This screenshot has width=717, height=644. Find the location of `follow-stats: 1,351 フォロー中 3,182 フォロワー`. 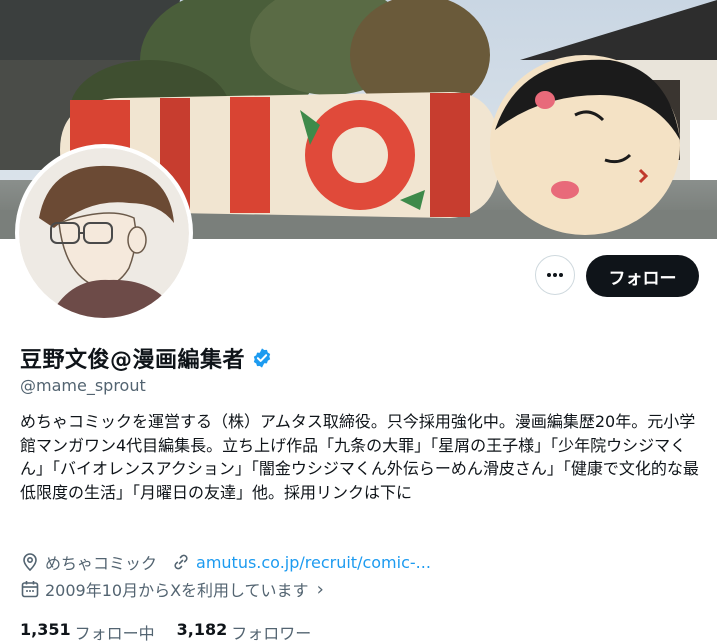

follow-stats: 1,351 フォロー中 3,182 フォロワー is located at coordinates (176, 632).